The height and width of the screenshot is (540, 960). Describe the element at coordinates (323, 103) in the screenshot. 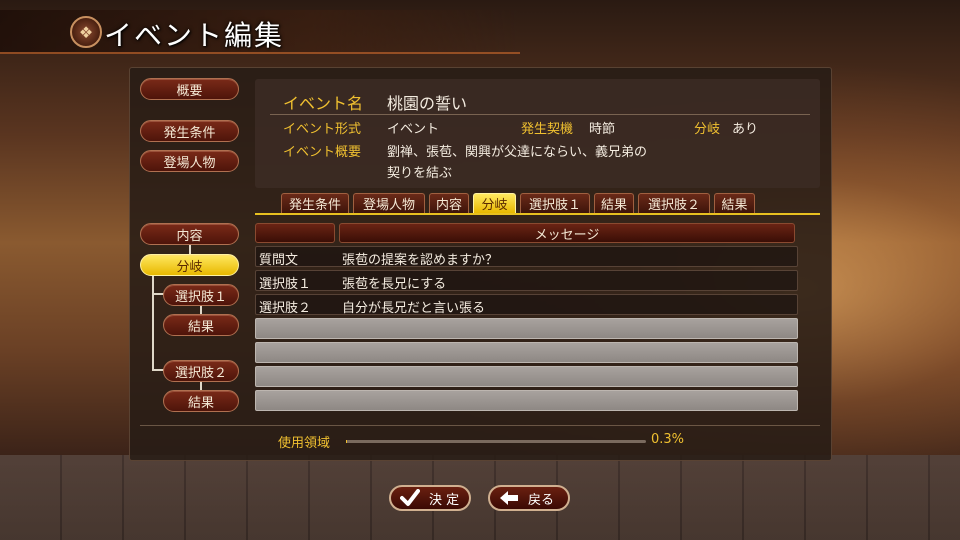

I see `event-name-label: イベント名` at that location.